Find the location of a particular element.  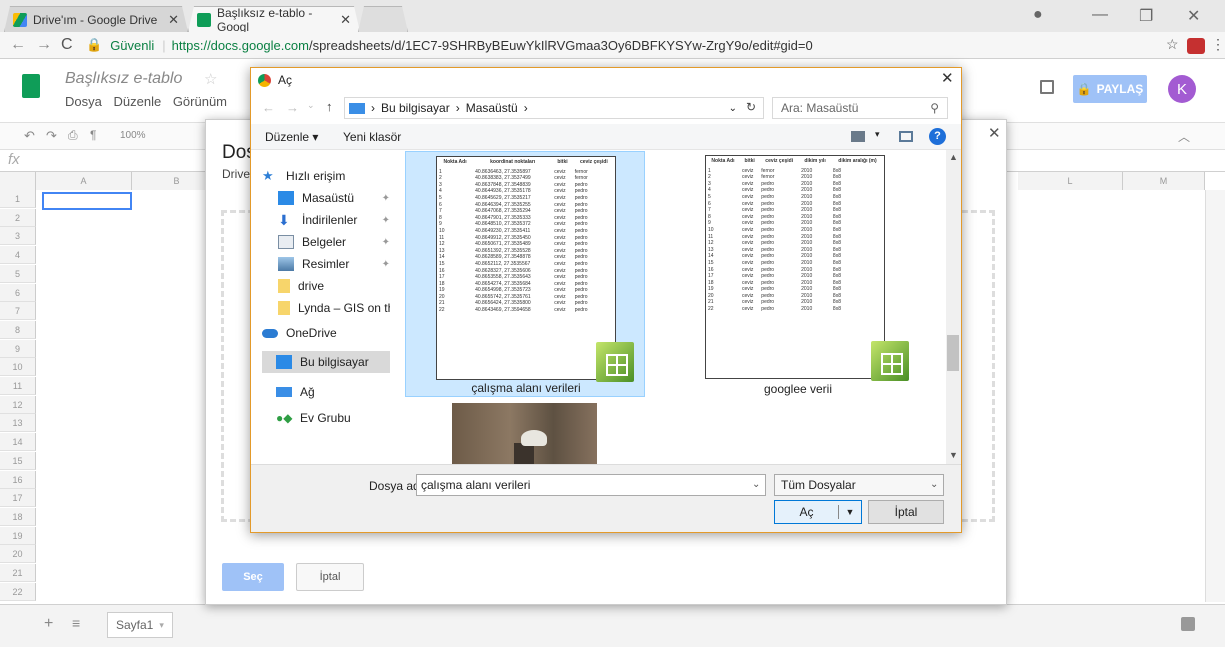

search-input: Ara: Masaüstü ⚲ is located at coordinates (860, 108).